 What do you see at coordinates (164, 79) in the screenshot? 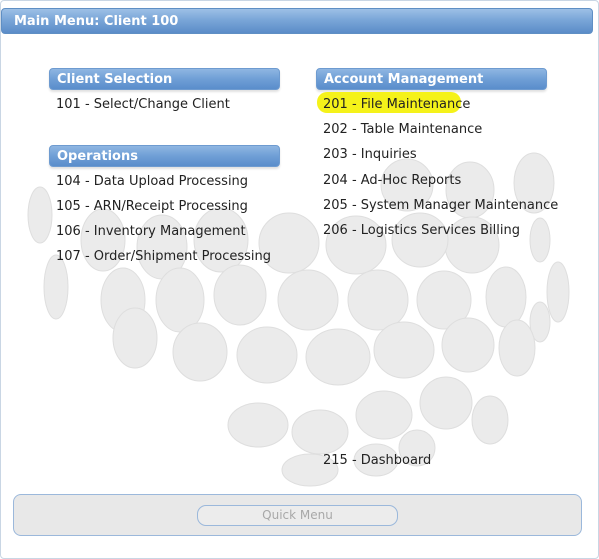
I see `section-header-client-selection: Client Selection` at bounding box center [164, 79].